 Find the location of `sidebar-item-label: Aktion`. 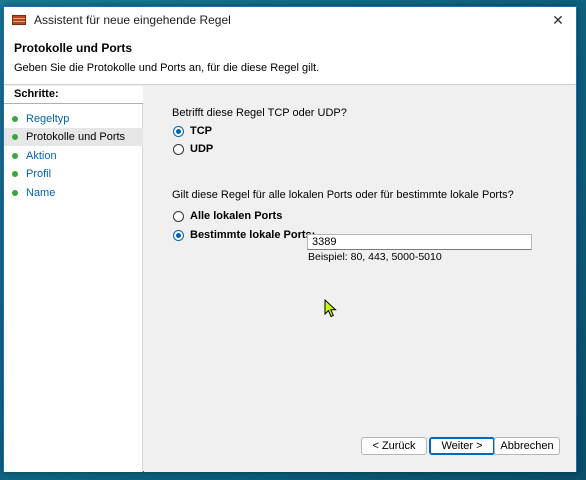

sidebar-item-label: Aktion is located at coordinates (41, 156).